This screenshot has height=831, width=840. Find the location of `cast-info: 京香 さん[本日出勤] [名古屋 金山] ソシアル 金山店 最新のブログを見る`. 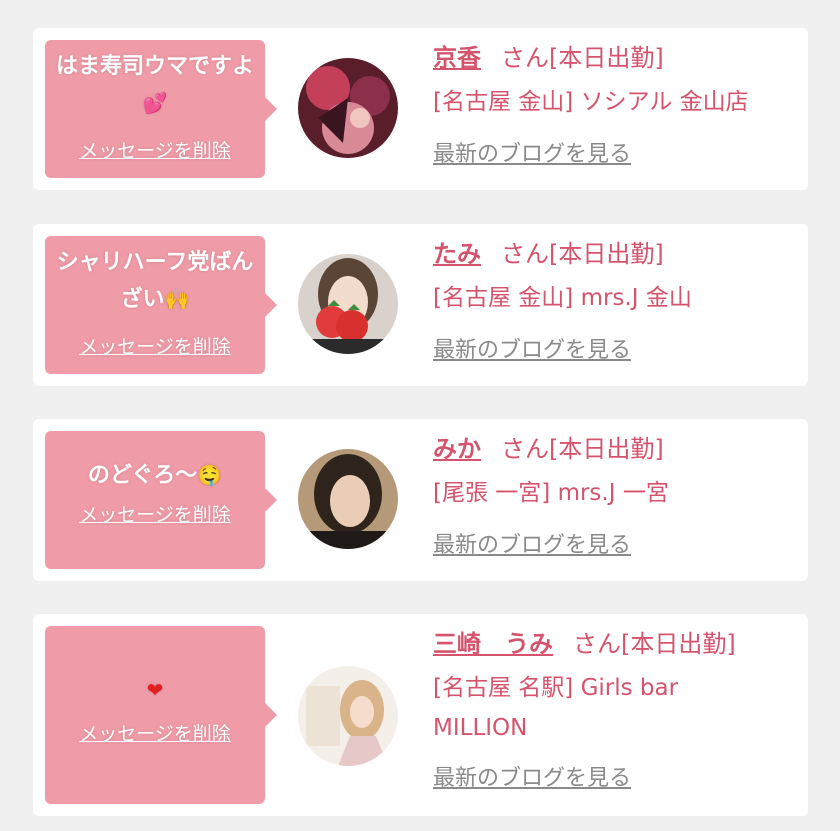

cast-info: 京香 さん[本日出勤] [名古屋 金山] ソシアル 金山店 最新のブログを見る is located at coordinates (615, 103).